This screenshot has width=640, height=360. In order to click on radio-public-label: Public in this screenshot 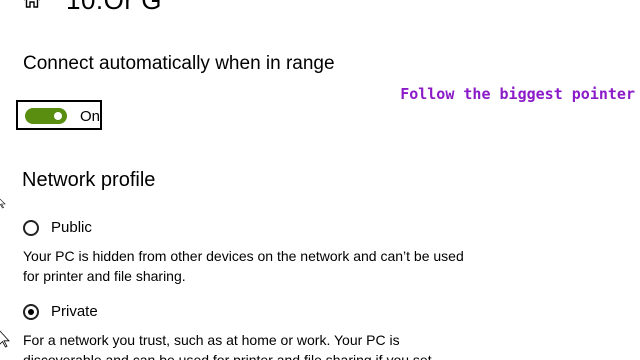, I will do `click(71, 227)`.